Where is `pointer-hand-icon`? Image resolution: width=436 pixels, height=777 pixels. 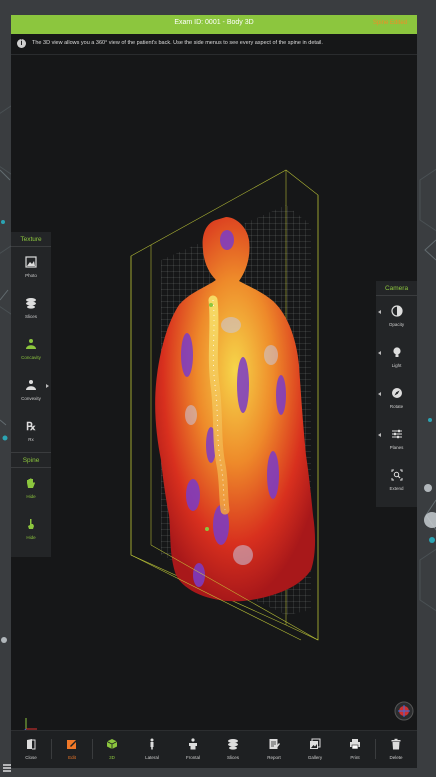
pointer-hand-icon is located at coordinates (31, 524).